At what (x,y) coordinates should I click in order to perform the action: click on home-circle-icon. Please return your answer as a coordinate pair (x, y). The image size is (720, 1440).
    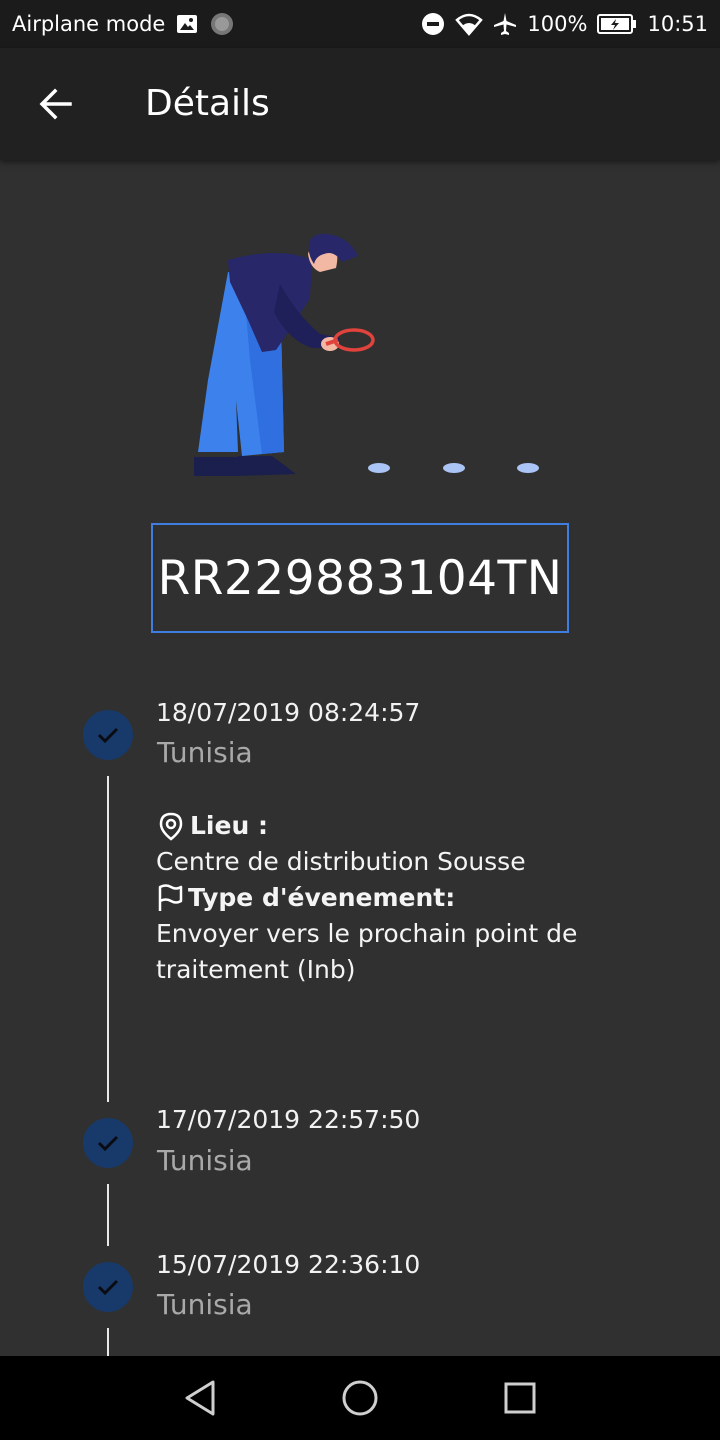
    Looking at the image, I should click on (360, 1398).